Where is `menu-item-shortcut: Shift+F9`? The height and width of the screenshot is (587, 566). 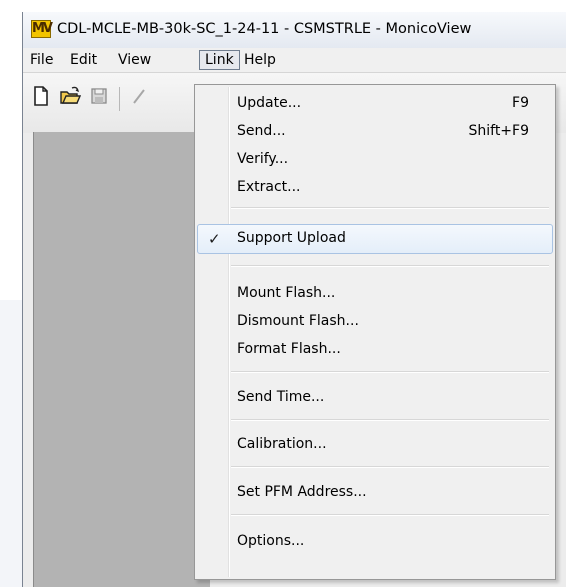
menu-item-shortcut: Shift+F9 is located at coordinates (498, 131).